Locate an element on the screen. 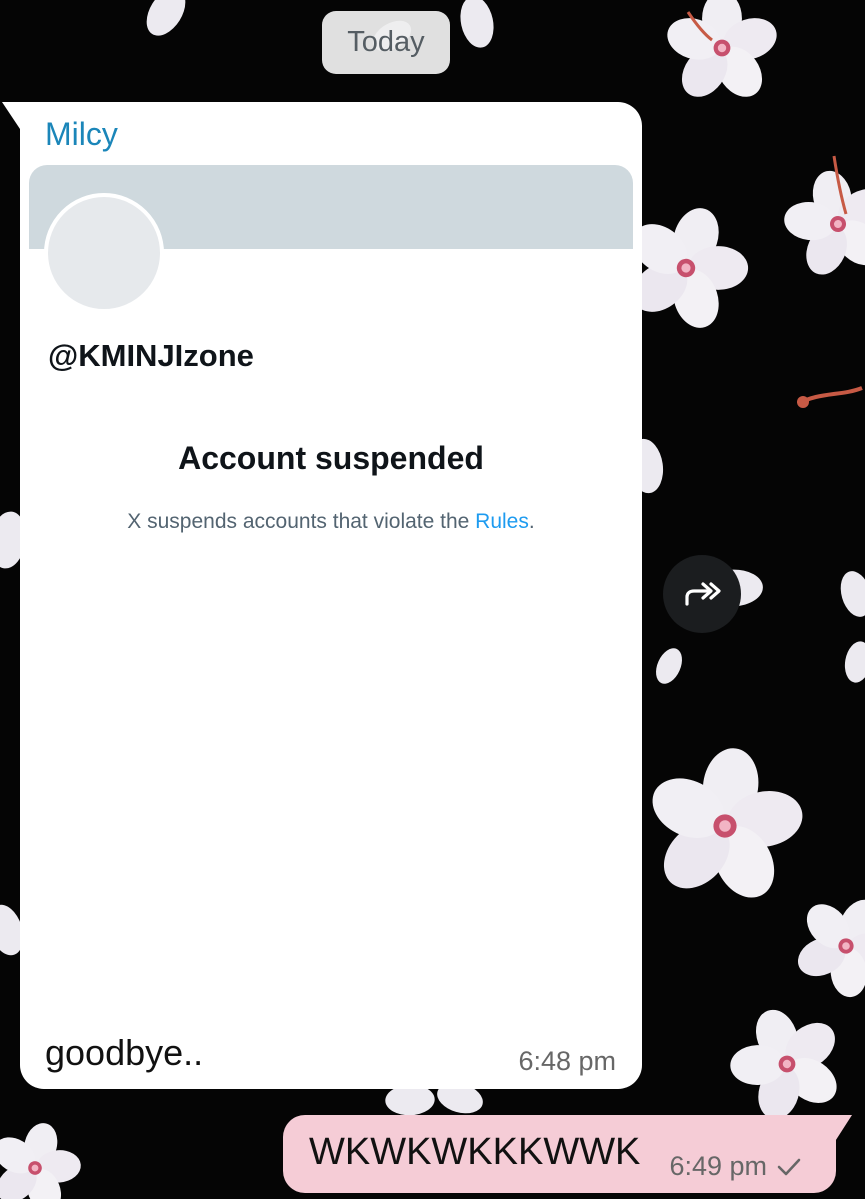  profile-handle: @KMINJIzone is located at coordinates (151, 355).